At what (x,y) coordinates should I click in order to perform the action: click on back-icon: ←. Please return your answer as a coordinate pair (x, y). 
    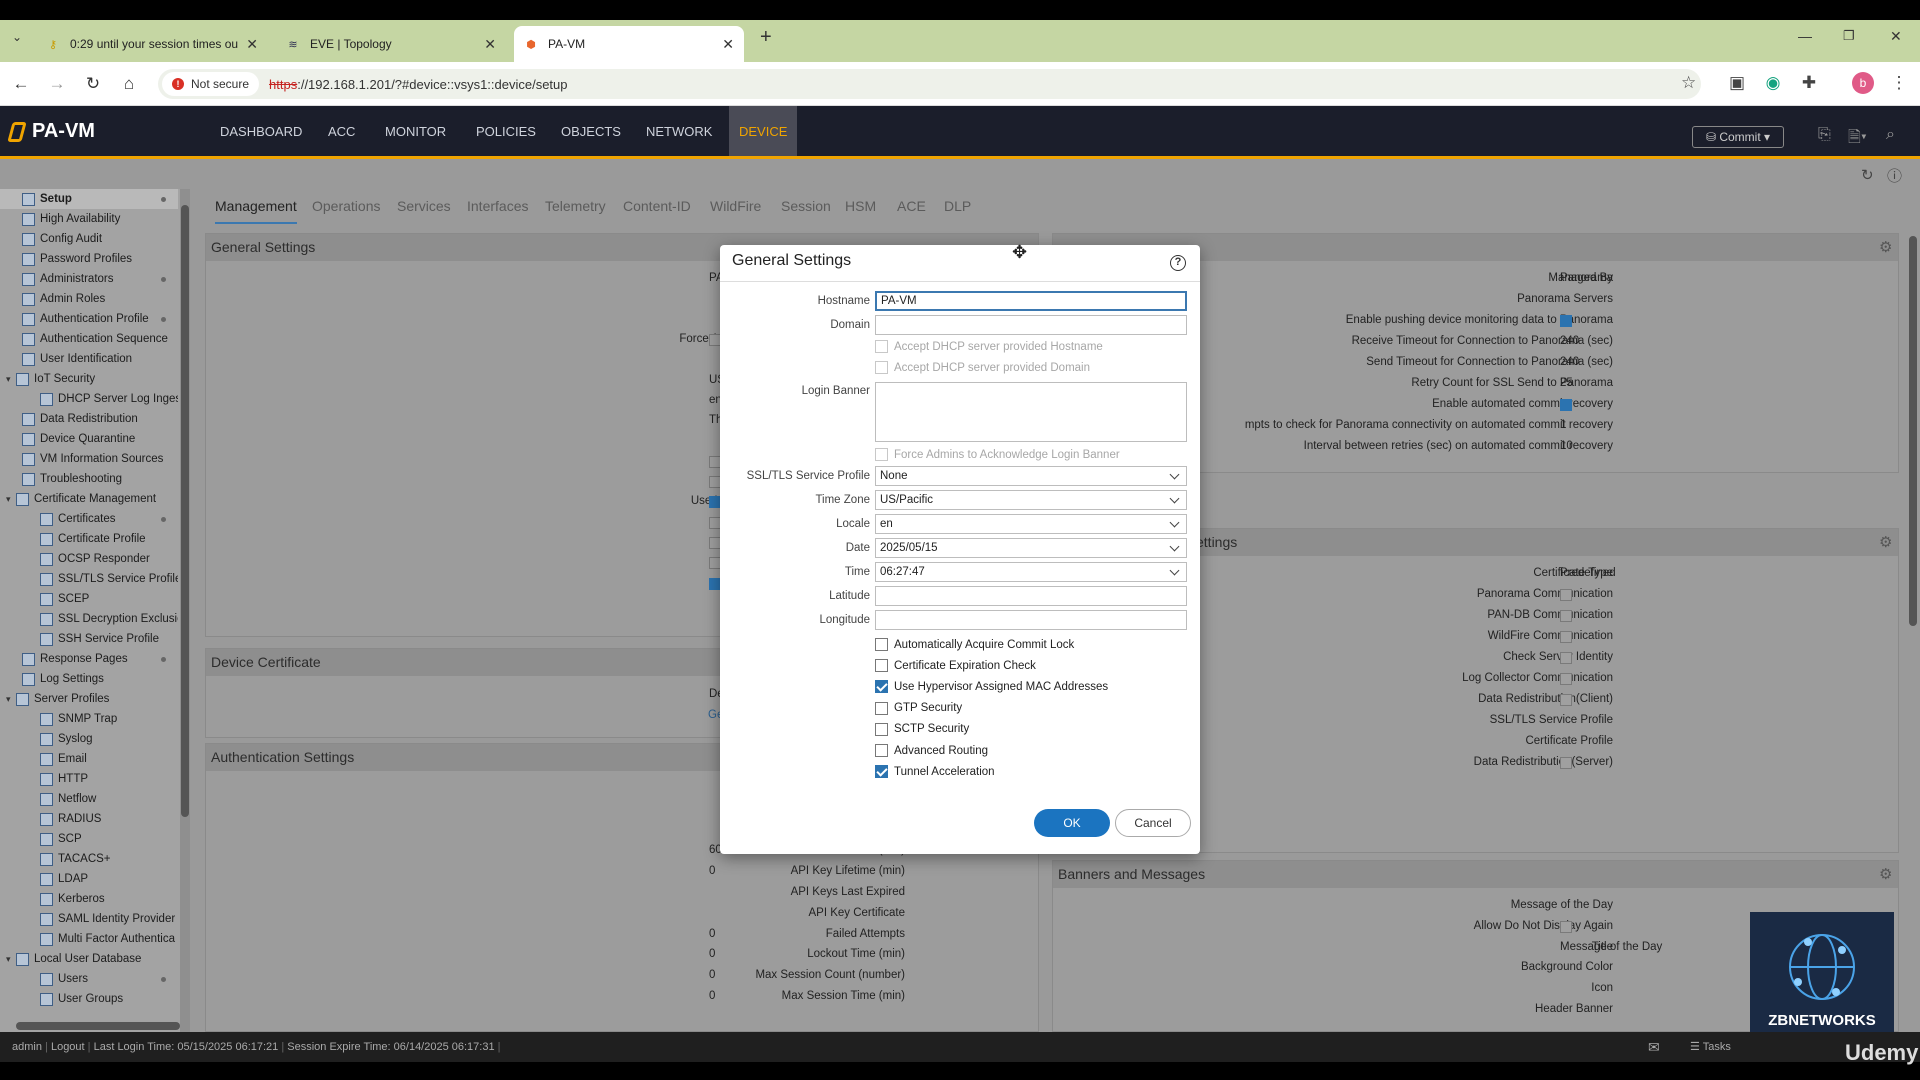
    Looking at the image, I should click on (21, 84).